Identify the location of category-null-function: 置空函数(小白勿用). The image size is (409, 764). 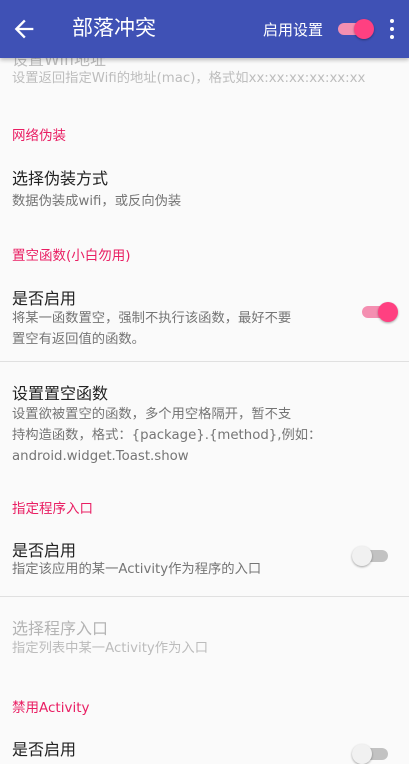
(71, 256).